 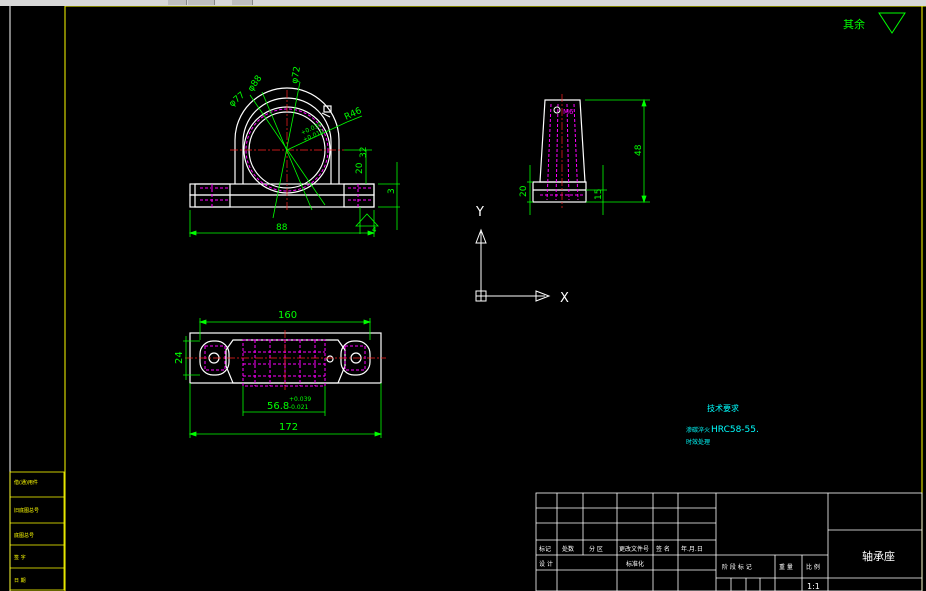 What do you see at coordinates (599, 194) in the screenshot?
I see `dim-15: 15` at bounding box center [599, 194].